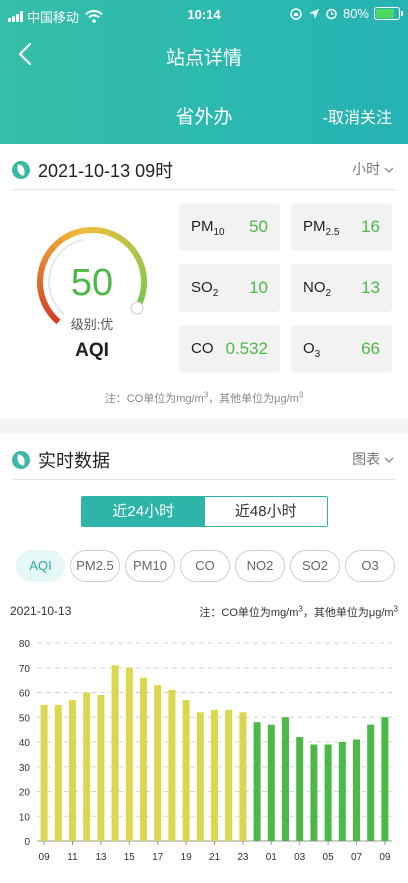 The width and height of the screenshot is (408, 883). I want to click on y-tick-label: 20, so click(25, 793).